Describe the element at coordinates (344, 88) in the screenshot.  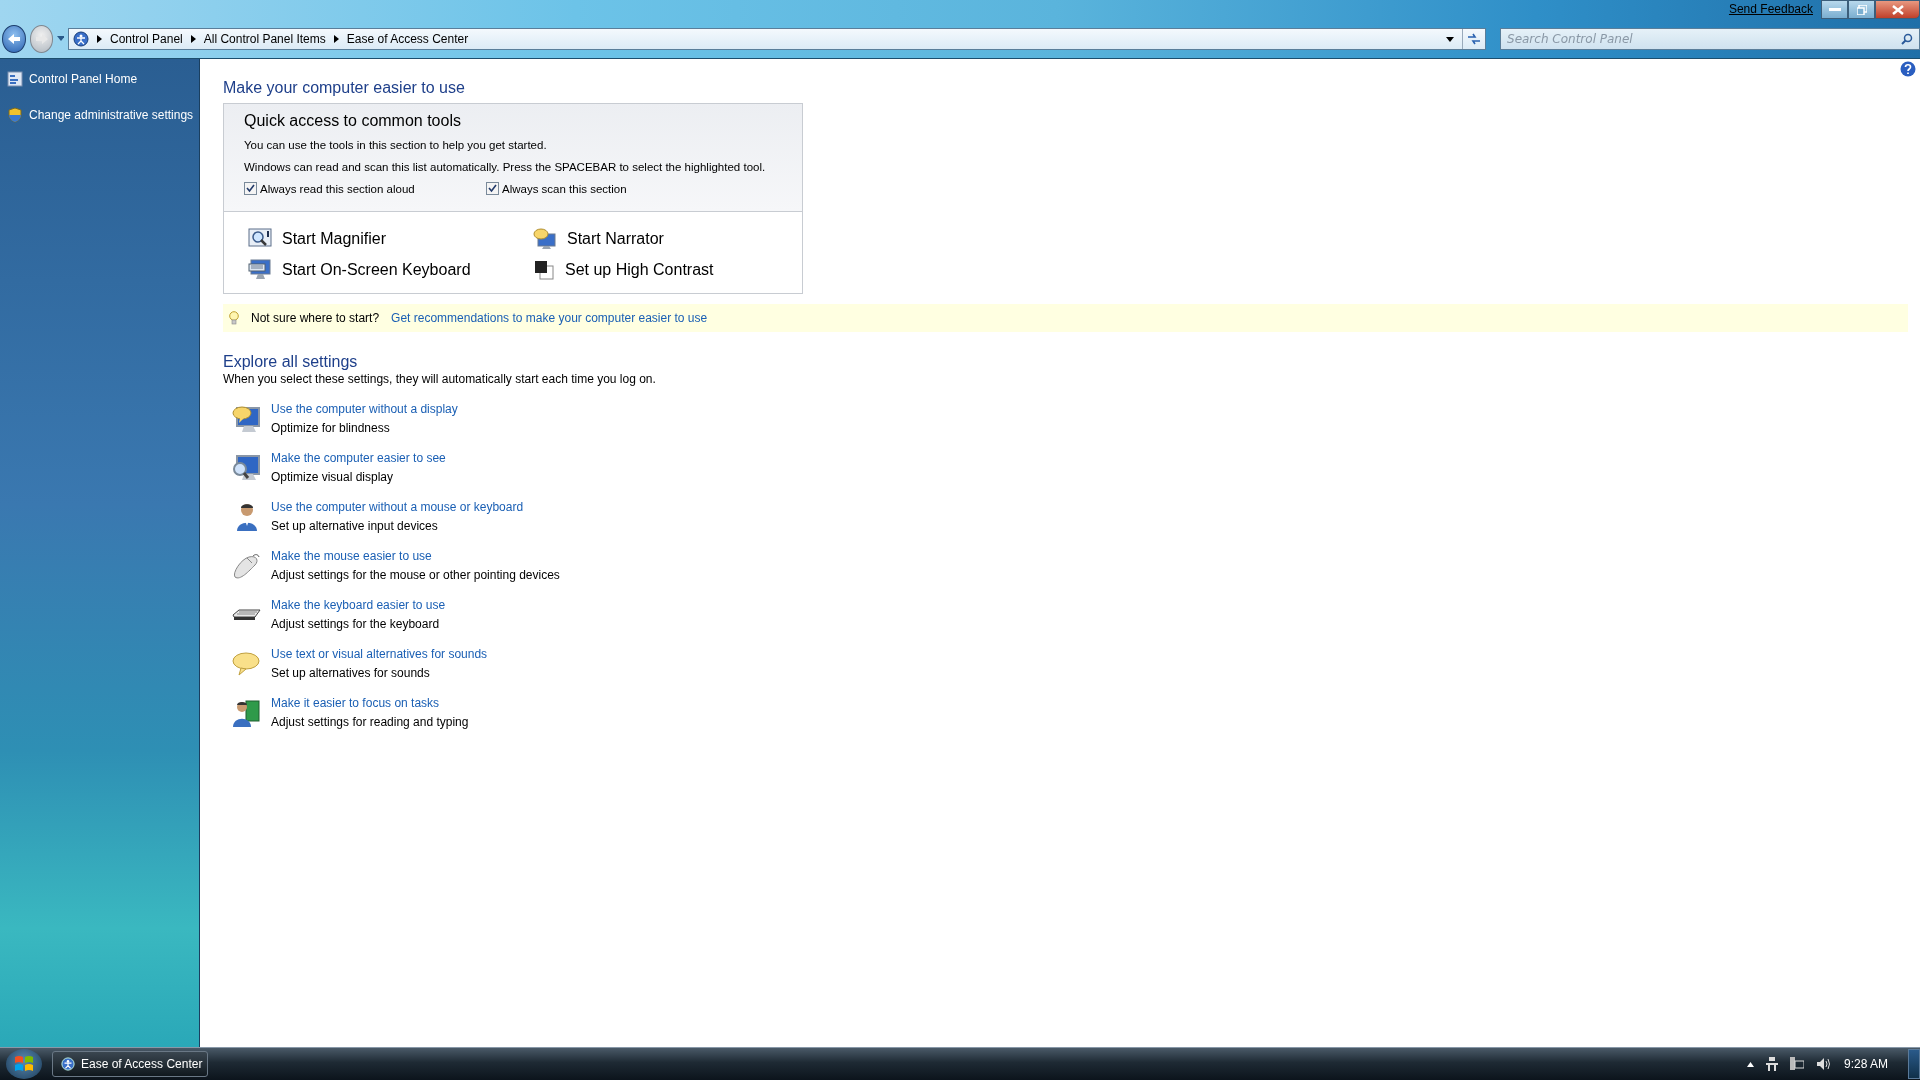
I see `page-title: Make your computer easier to use` at that location.